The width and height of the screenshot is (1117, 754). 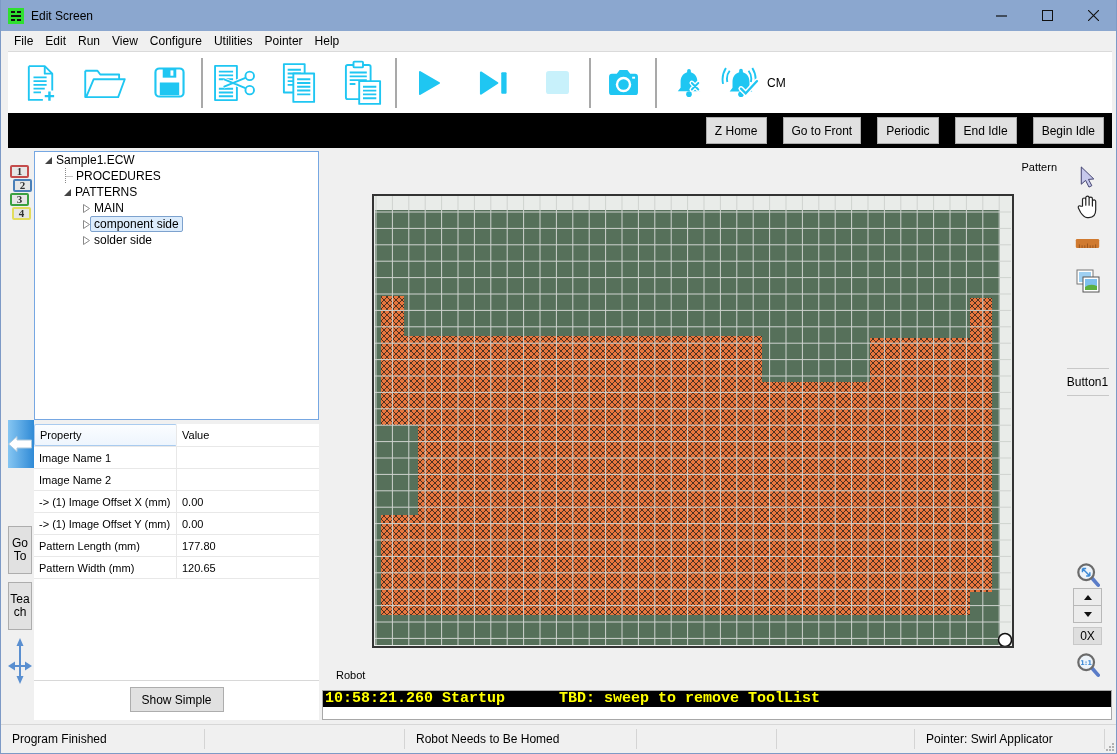 What do you see at coordinates (105, 567) in the screenshot?
I see `property-name-cell: Pattern Width (mm)` at bounding box center [105, 567].